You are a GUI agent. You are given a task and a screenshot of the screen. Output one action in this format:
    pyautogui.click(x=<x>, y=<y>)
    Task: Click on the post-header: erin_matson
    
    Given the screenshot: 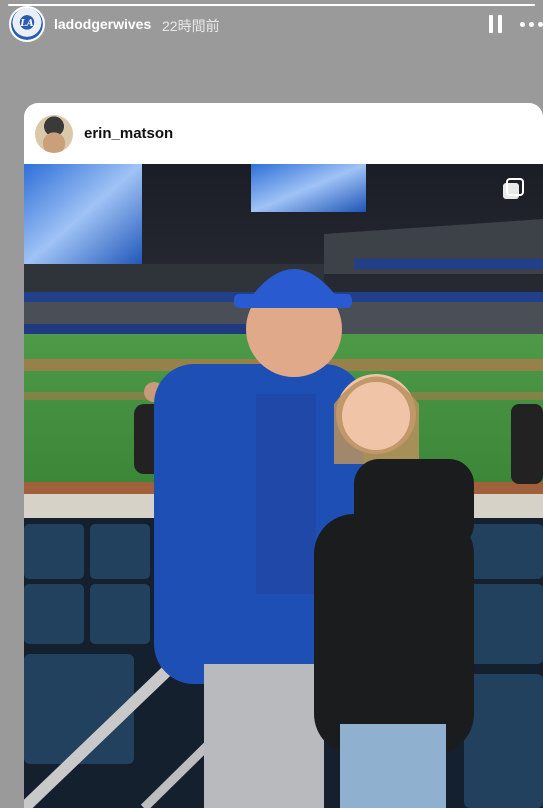 What is the action you would take?
    pyautogui.click(x=283, y=133)
    